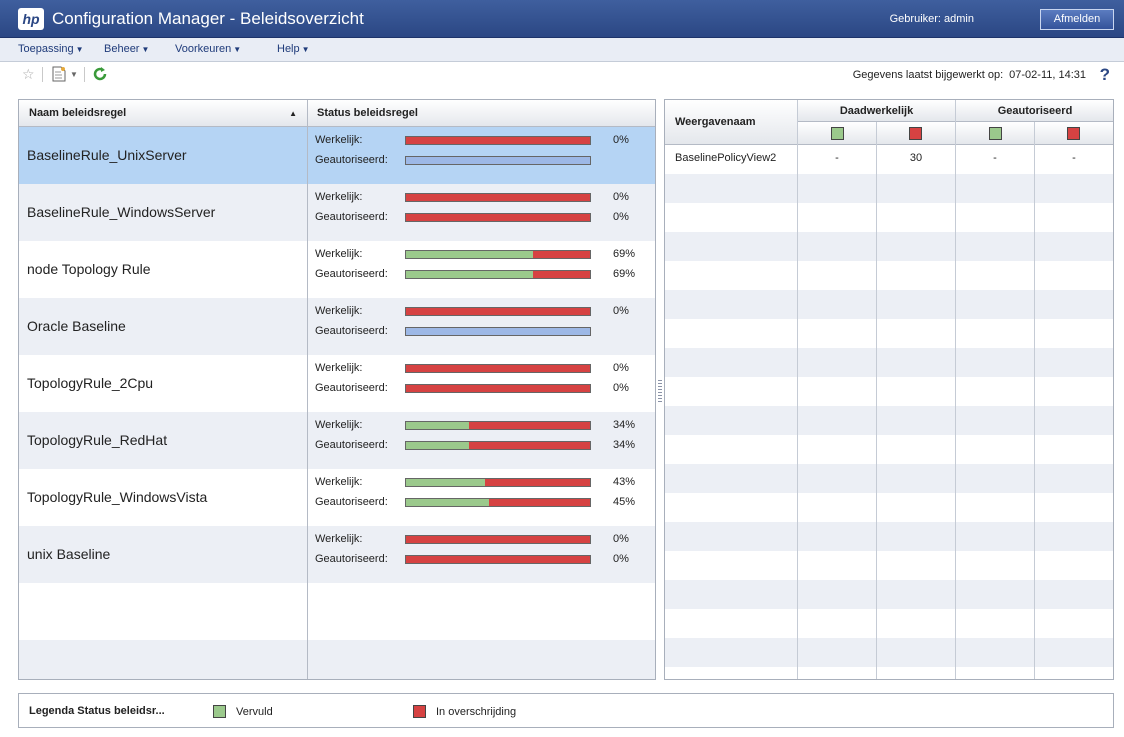 The image size is (1124, 737). What do you see at coordinates (481, 113) in the screenshot?
I see `column-header-rule-status: Status beleidsregel` at bounding box center [481, 113].